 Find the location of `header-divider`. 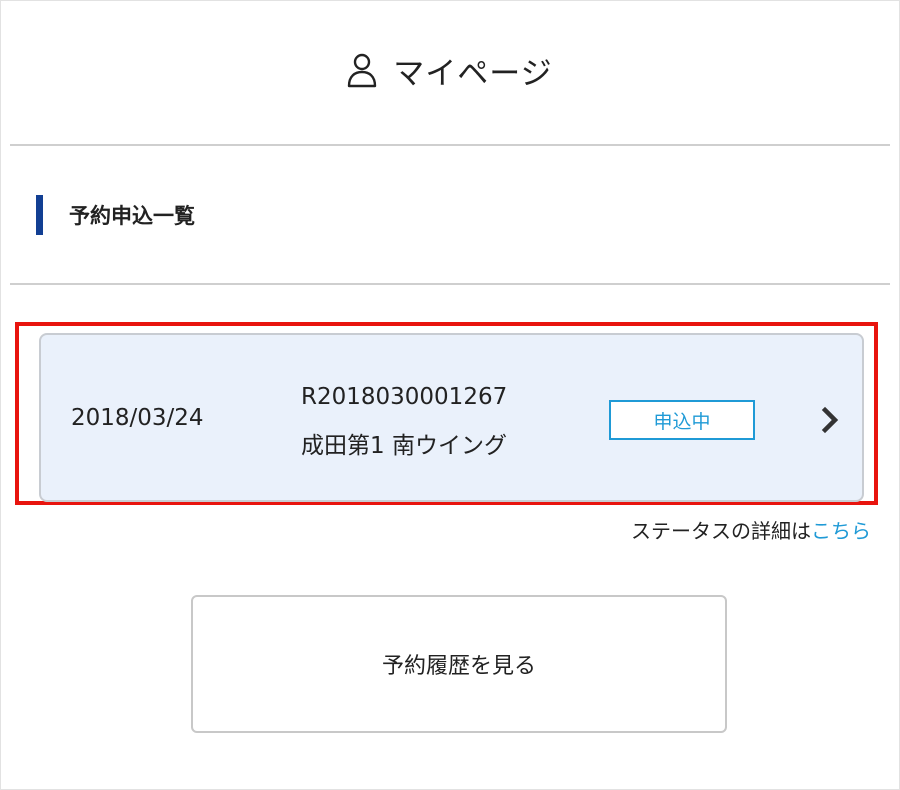

header-divider is located at coordinates (450, 145).